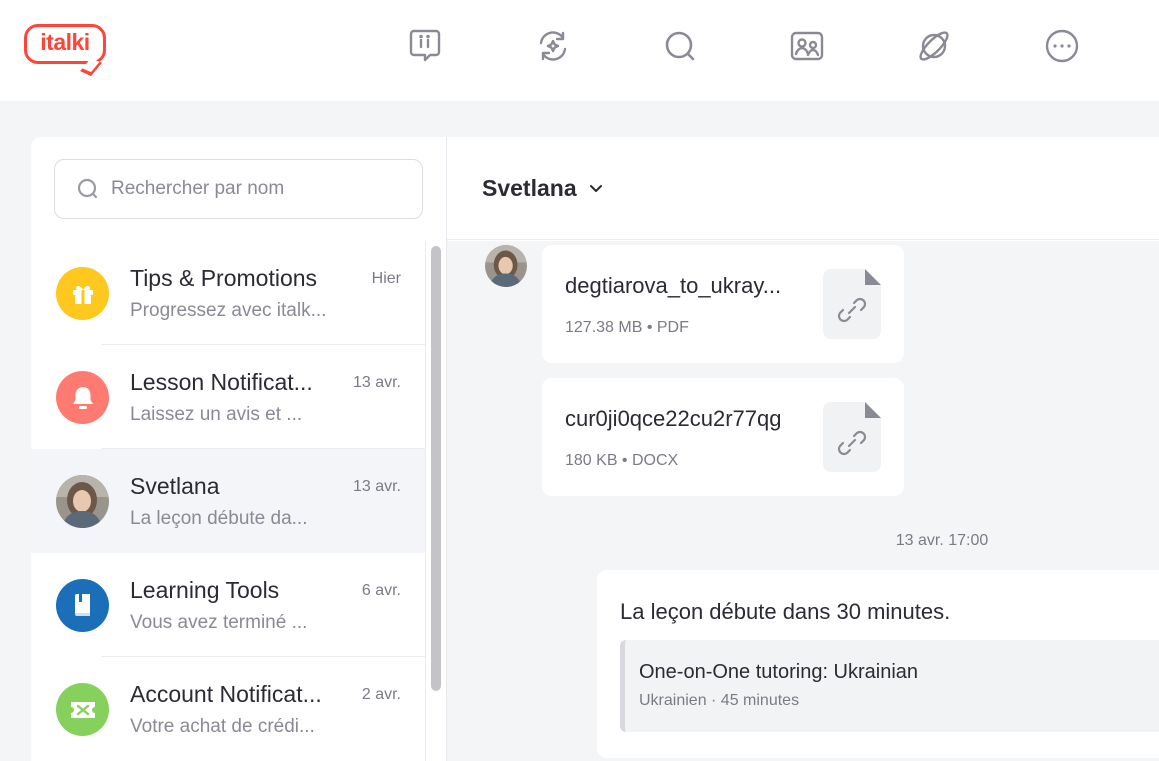 This screenshot has width=1159, height=761. I want to click on chevron-down-icon, so click(595, 188).